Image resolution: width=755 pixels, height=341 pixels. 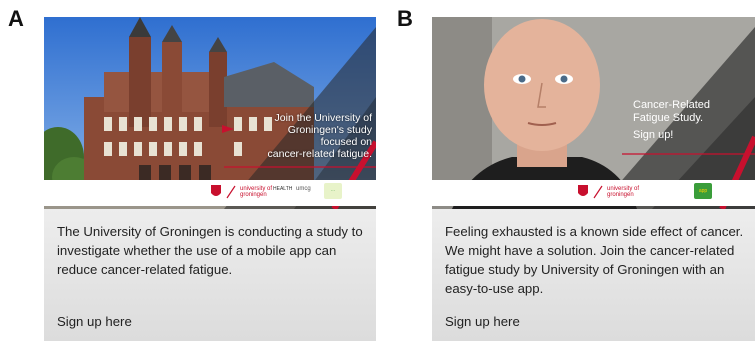 I want to click on umcg-logo: umcg, so click(x=303, y=189).